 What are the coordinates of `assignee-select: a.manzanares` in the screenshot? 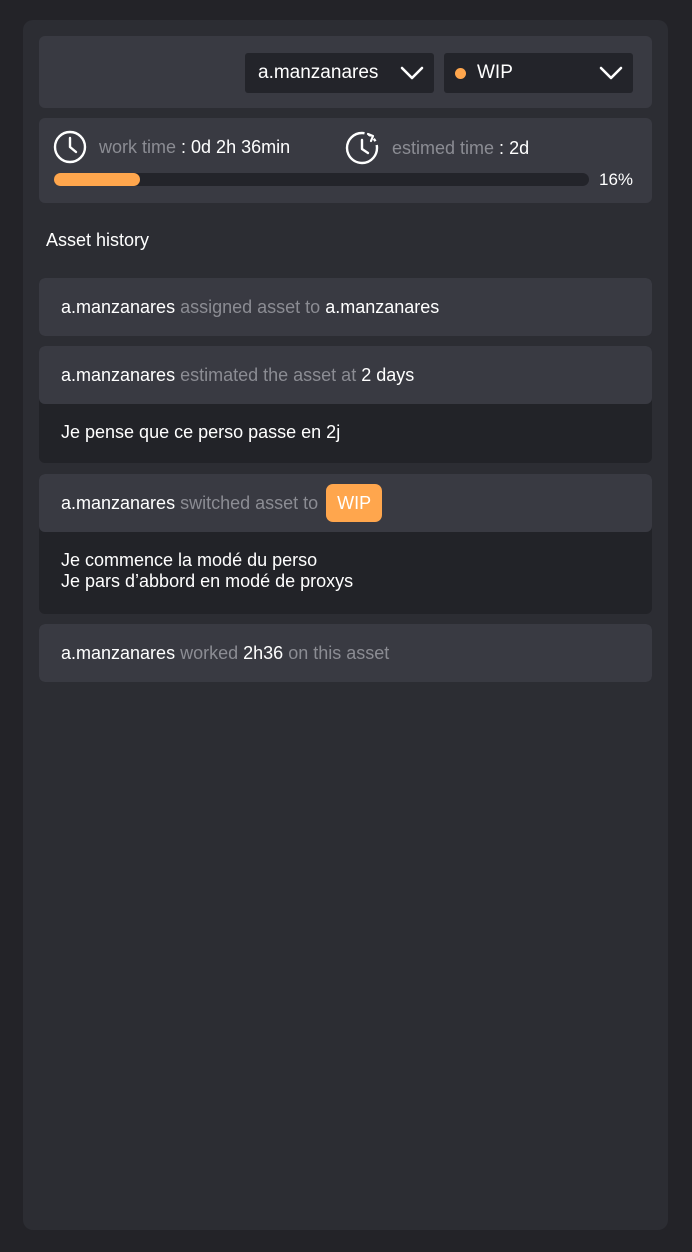 It's located at (339, 73).